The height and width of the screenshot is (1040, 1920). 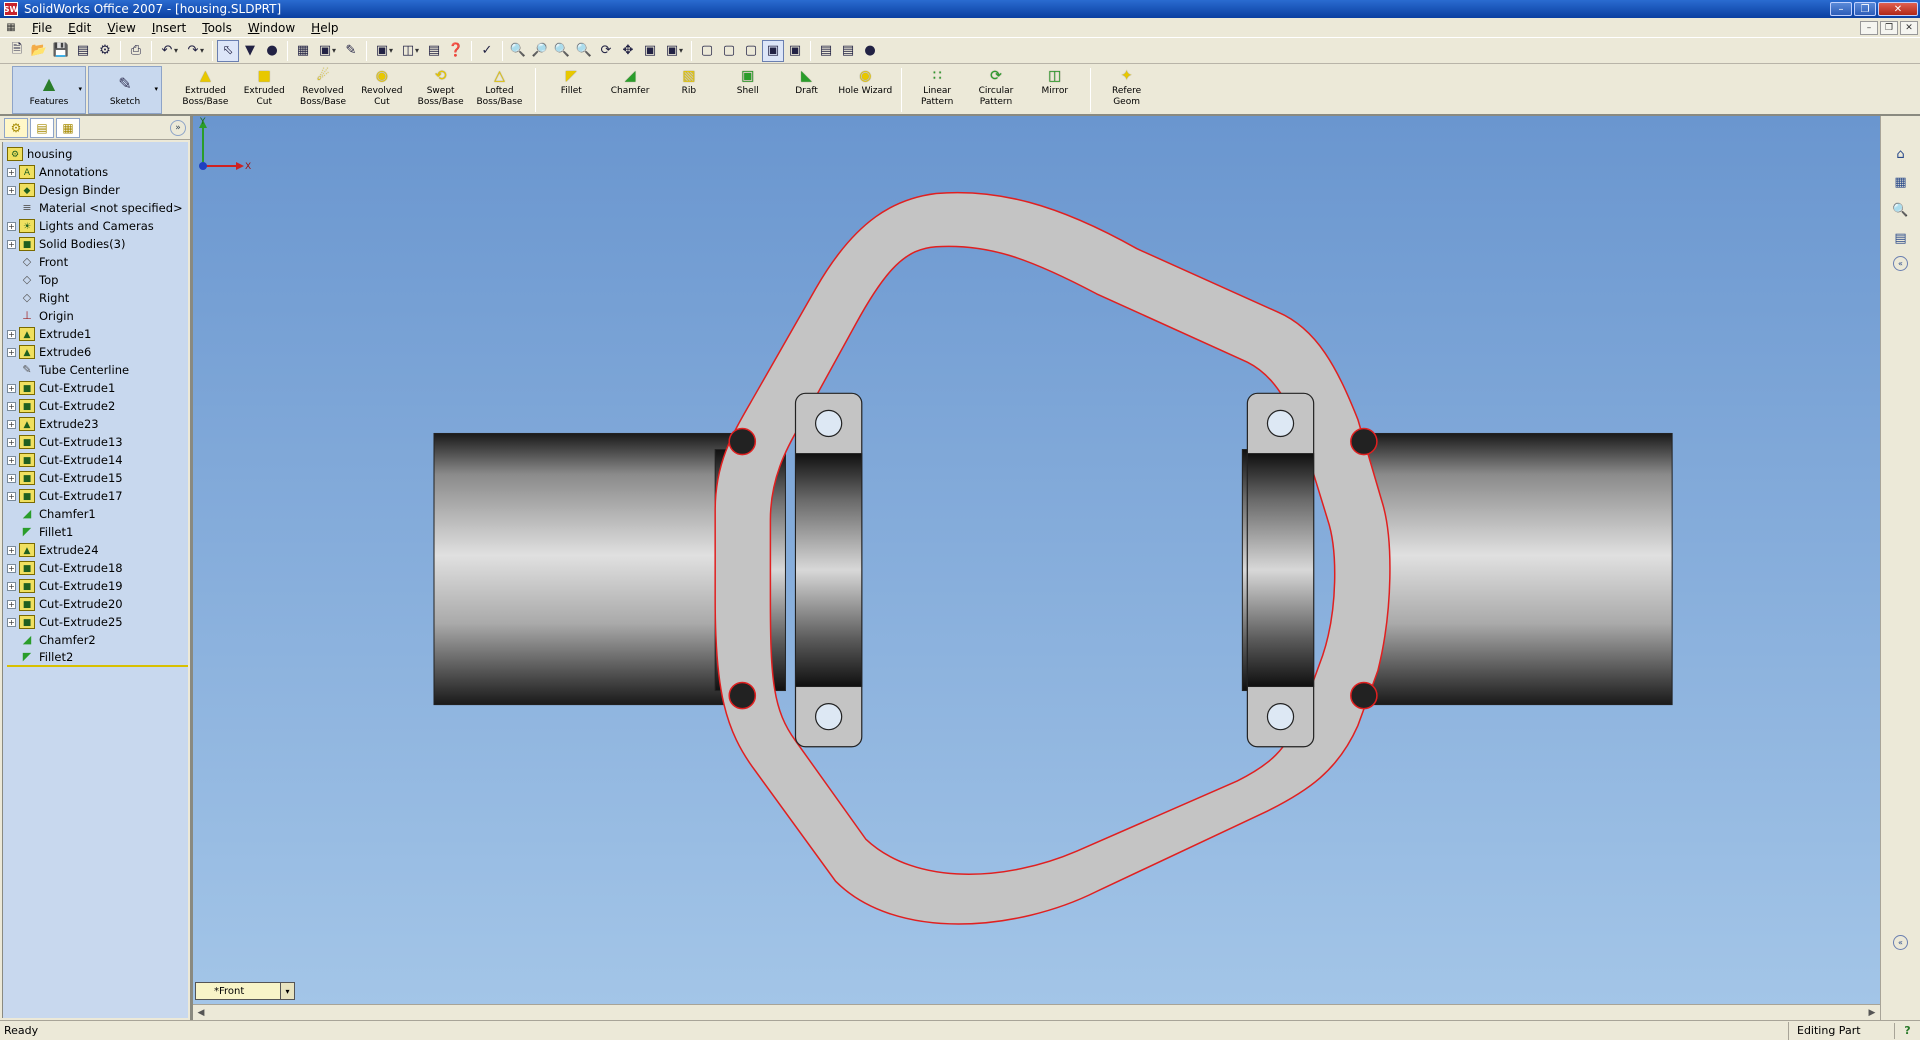 I want to click on zoom-to-fit-icon: 🔍, so click(x=518, y=51).